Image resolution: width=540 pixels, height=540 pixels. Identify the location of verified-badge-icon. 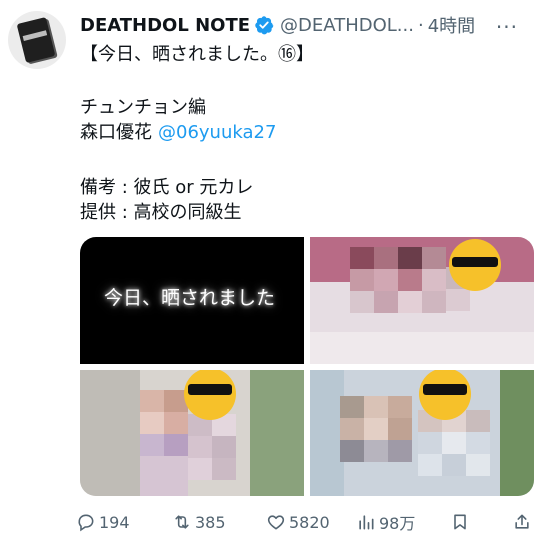
(264, 25).